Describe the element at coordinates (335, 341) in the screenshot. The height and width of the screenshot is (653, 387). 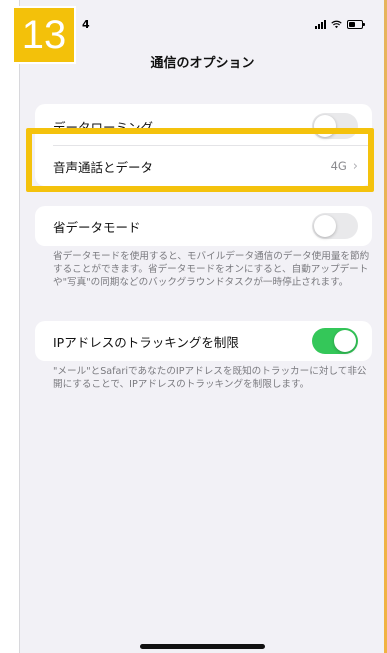
I see `ip-tracking-toggle` at that location.